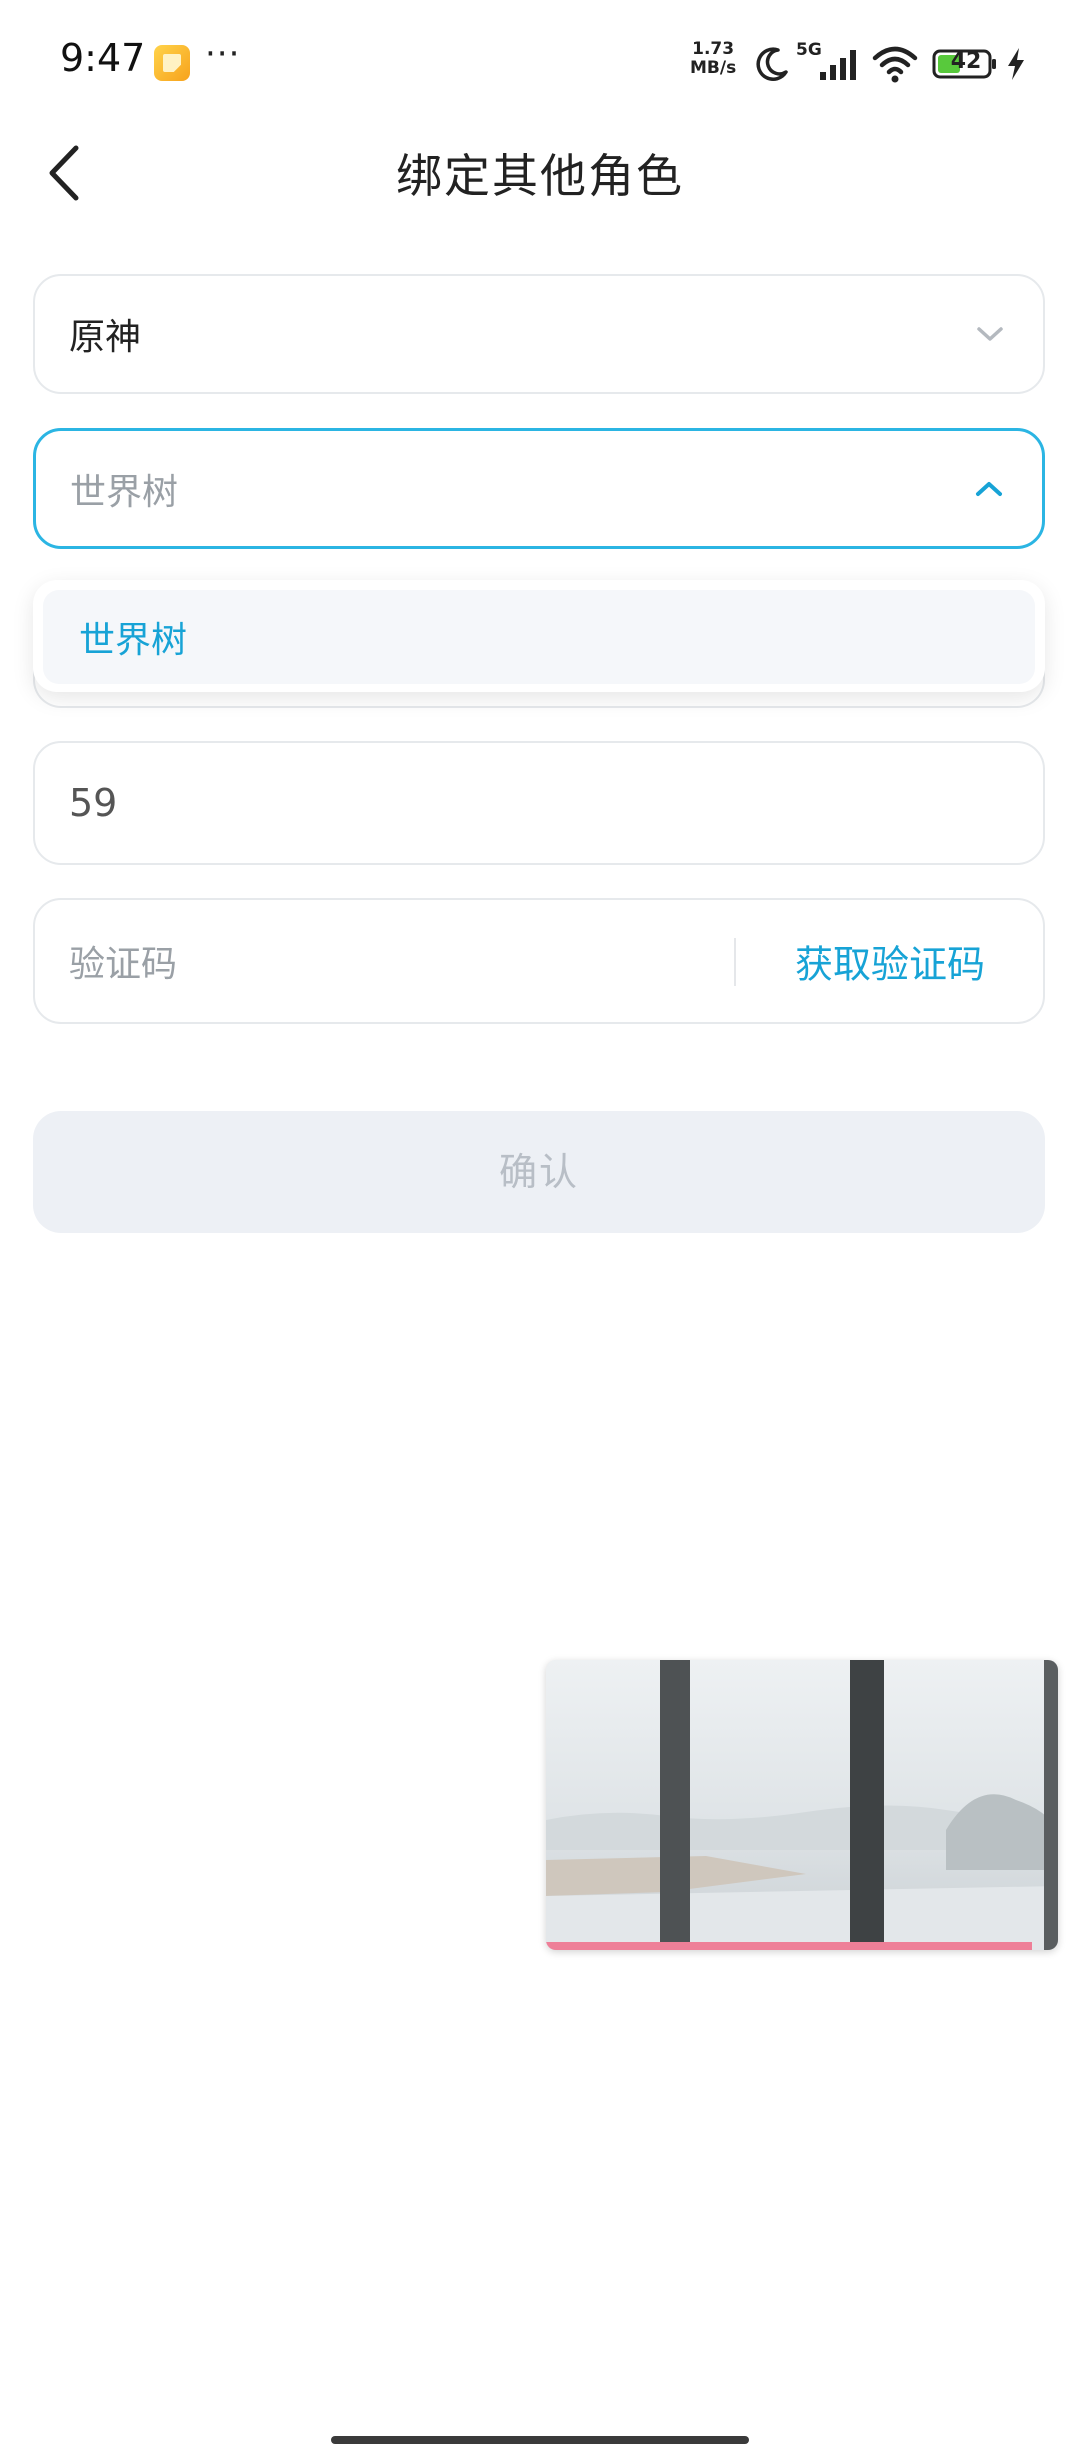 The image size is (1080, 2460). I want to click on verification-code-input: 验证码 获取验证码, so click(539, 961).